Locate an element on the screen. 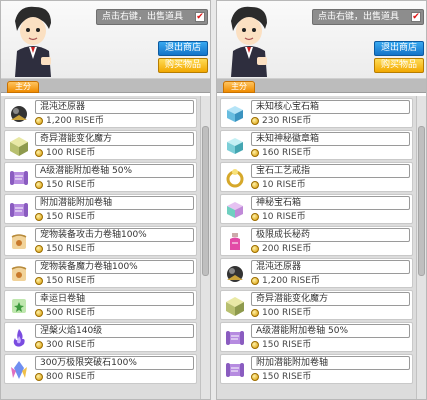  item-name: 未知神秘徽章箱 is located at coordinates (330, 139).